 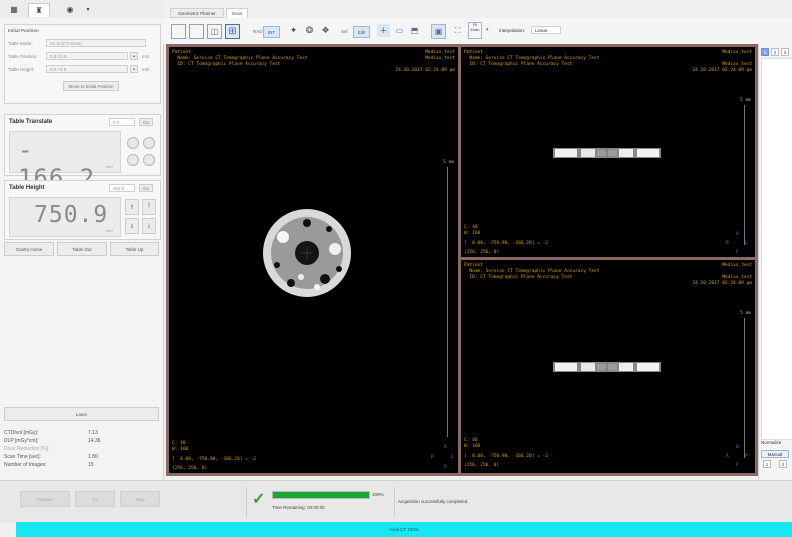 What do you see at coordinates (88, 9) in the screenshot?
I see `chevron-down-icon: ▾` at bounding box center [88, 9].